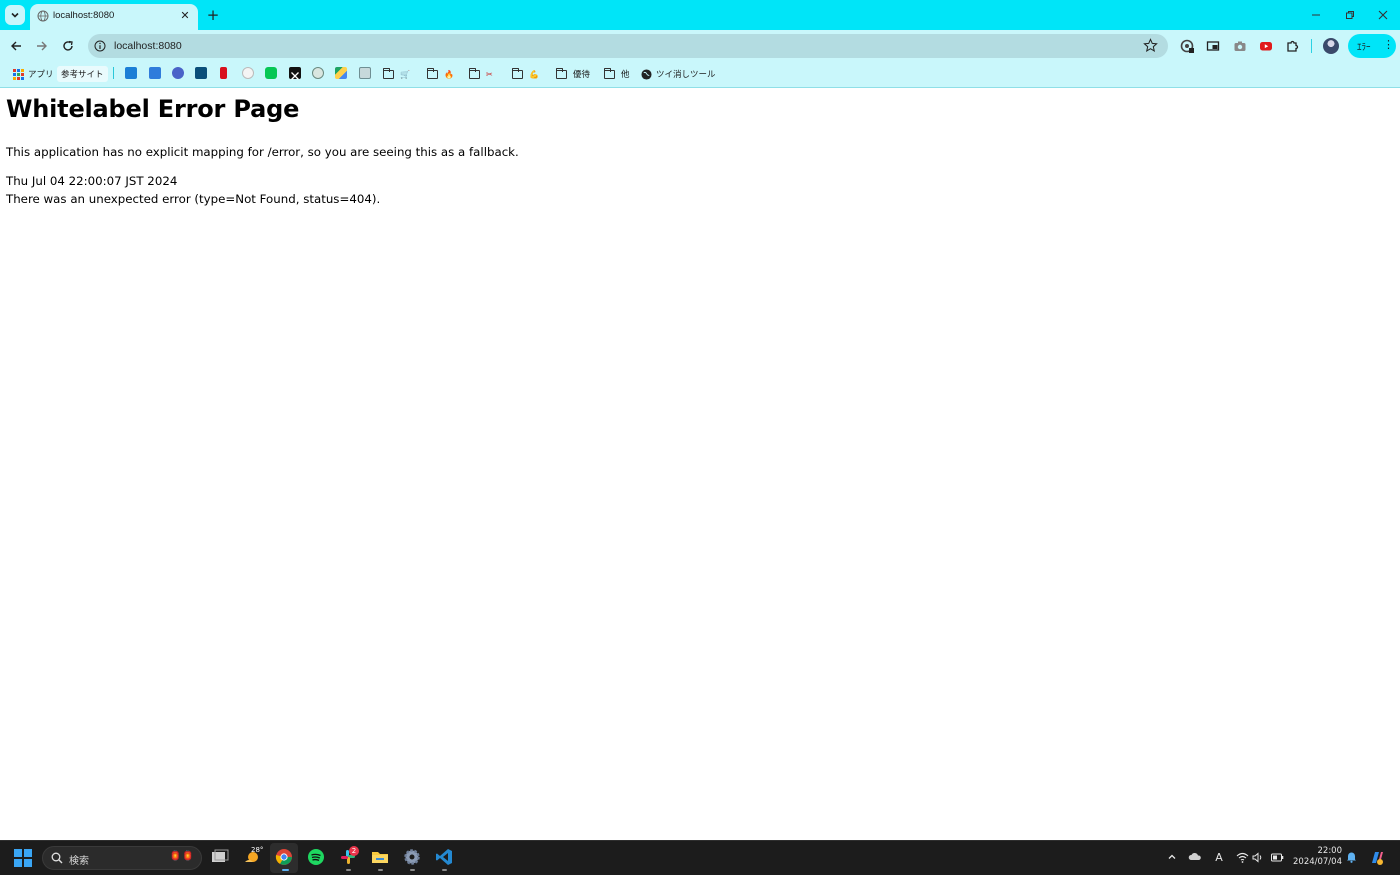 The height and width of the screenshot is (875, 1400). I want to click on close-icon, so click(1383, 15).